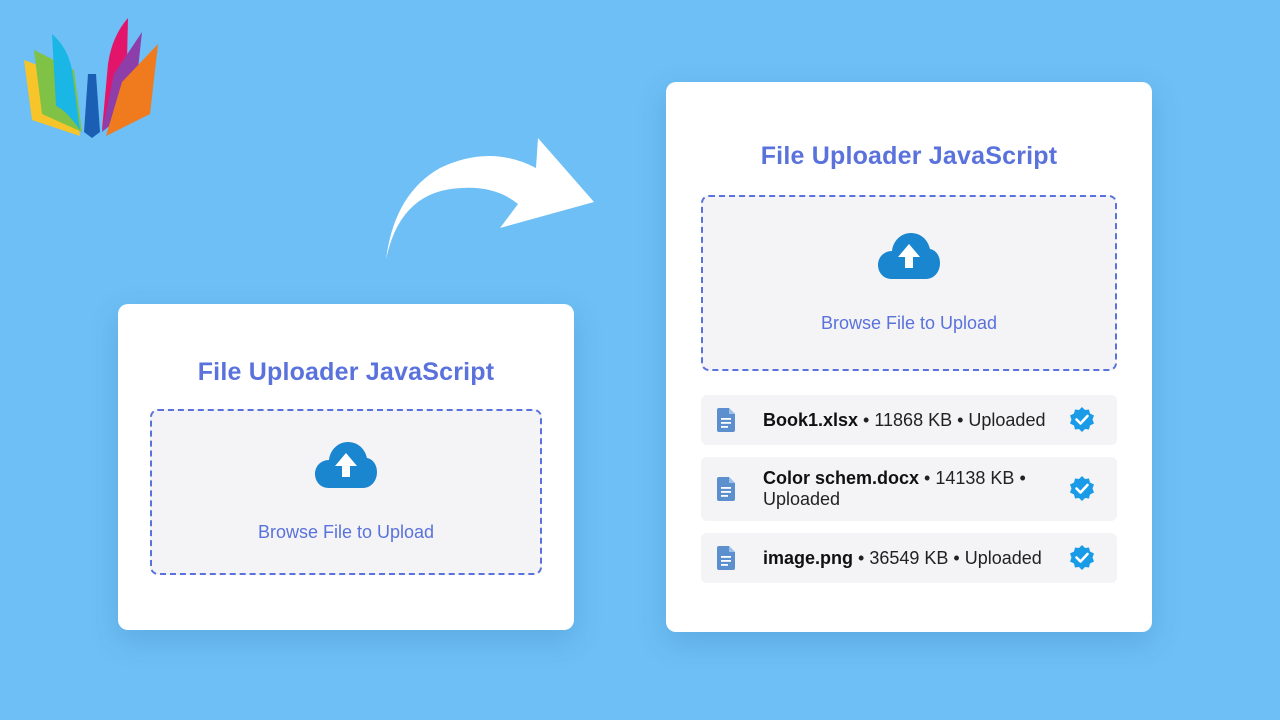 Image resolution: width=1280 pixels, height=720 pixels. What do you see at coordinates (912, 489) in the screenshot?
I see `file-info: Color schem.docx • 14138 KB • Uploaded` at bounding box center [912, 489].